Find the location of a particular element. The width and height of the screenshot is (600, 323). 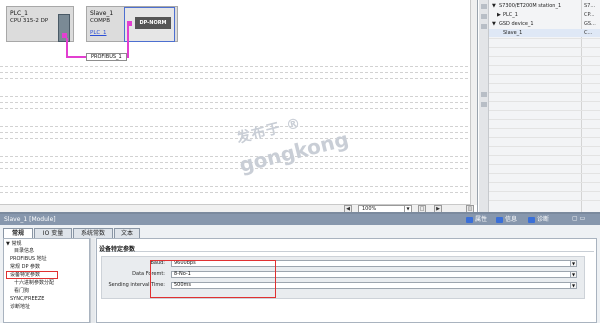

slave-type: COMPB is located at coordinates (100, 21).